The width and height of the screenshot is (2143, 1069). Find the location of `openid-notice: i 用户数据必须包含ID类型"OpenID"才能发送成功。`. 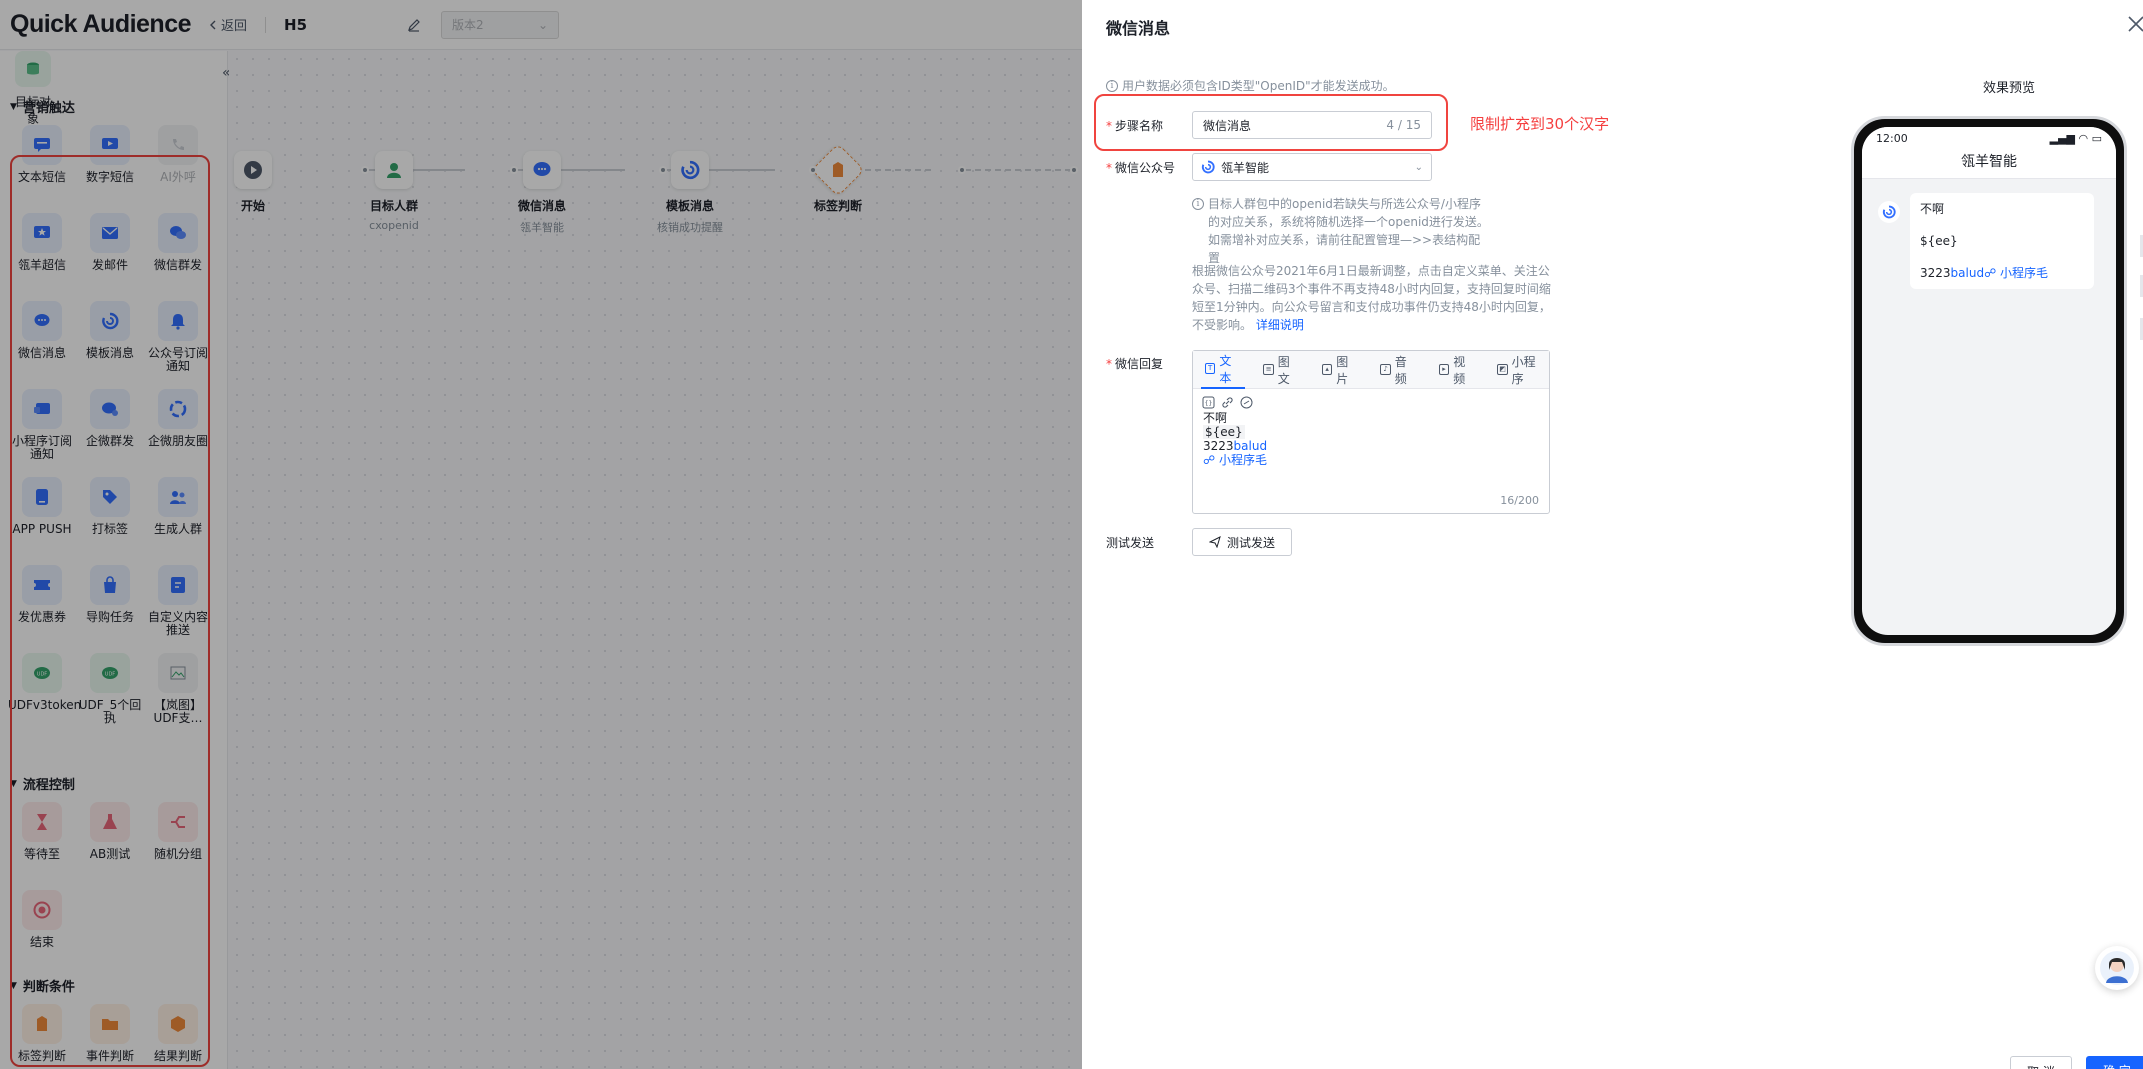

openid-notice: i 用户数据必须包含ID类型"OpenID"才能发送成功。 is located at coordinates (1250, 85).